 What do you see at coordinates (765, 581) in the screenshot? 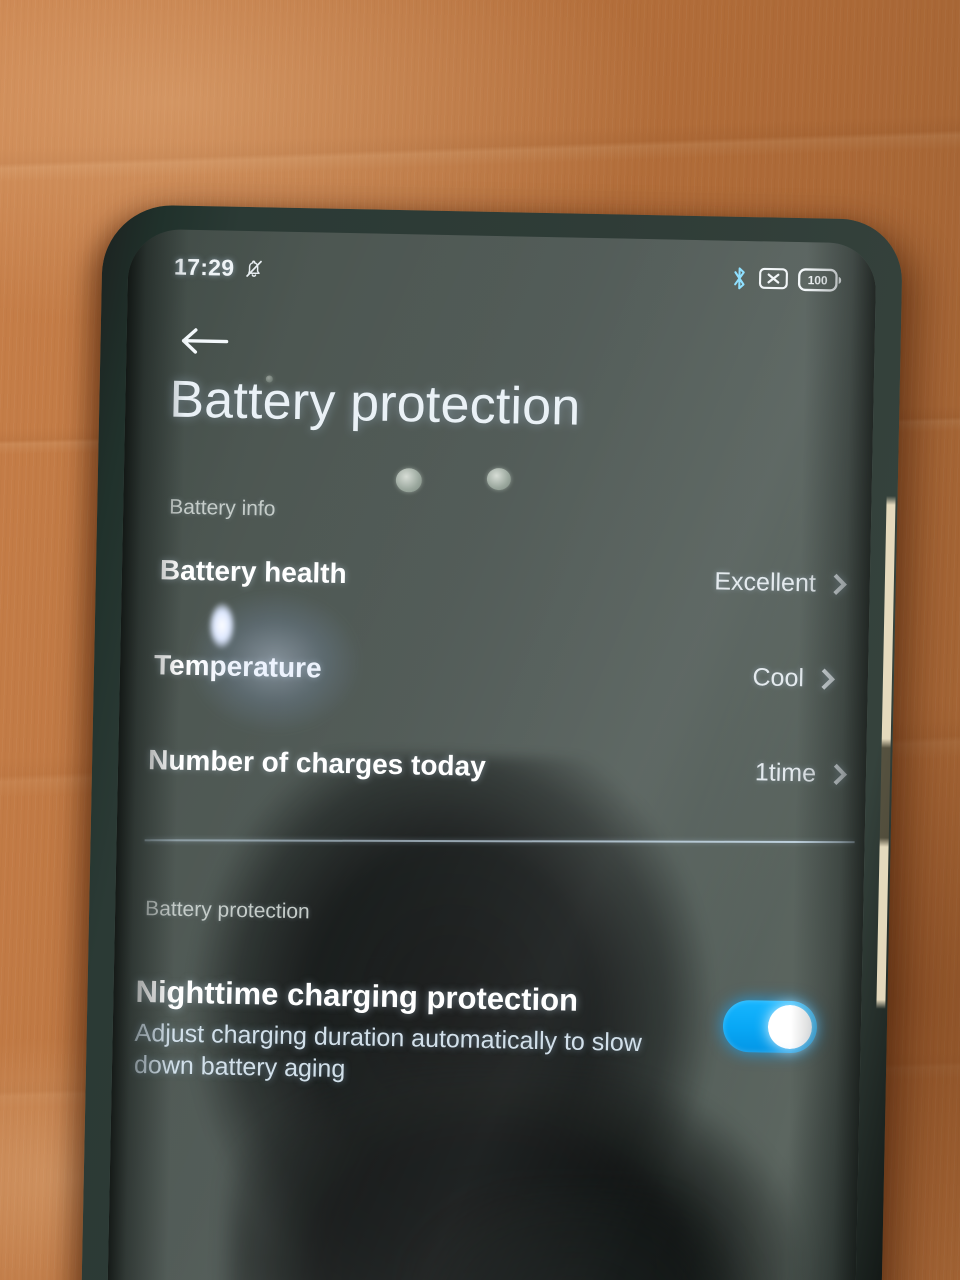
I see `row-value-text: Excellent` at bounding box center [765, 581].